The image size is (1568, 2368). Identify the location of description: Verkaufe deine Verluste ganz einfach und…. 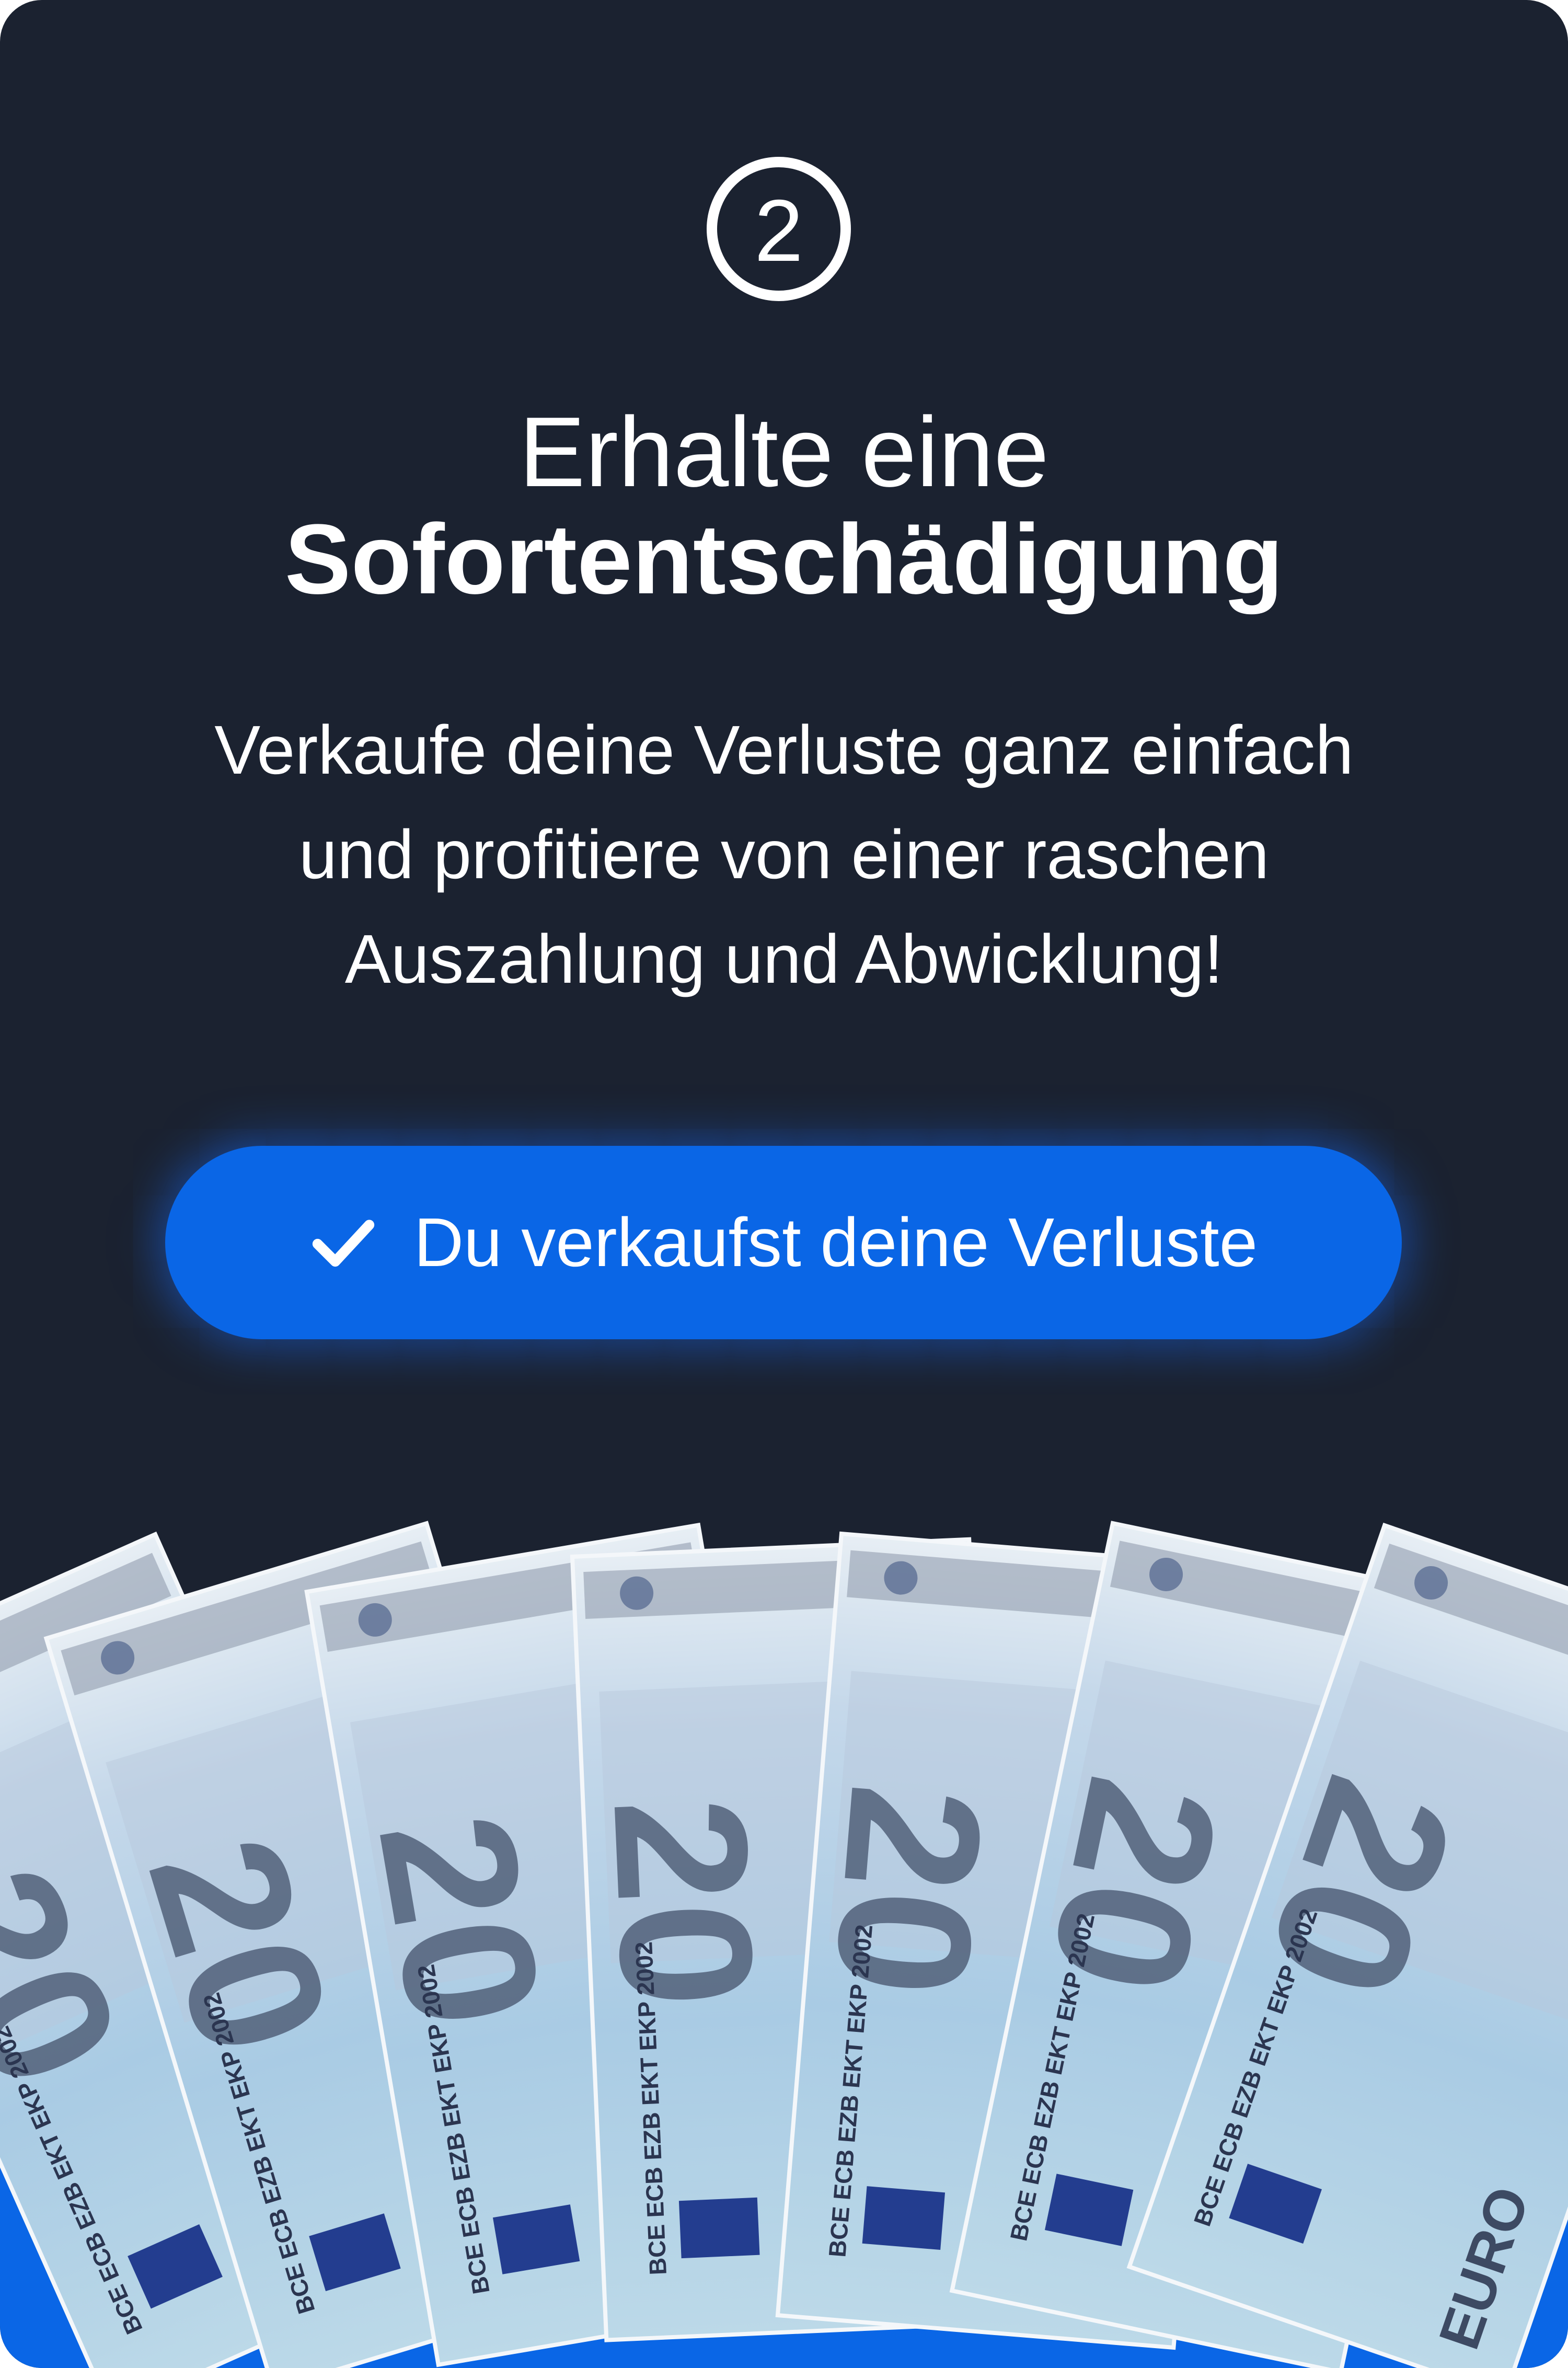
(784, 855).